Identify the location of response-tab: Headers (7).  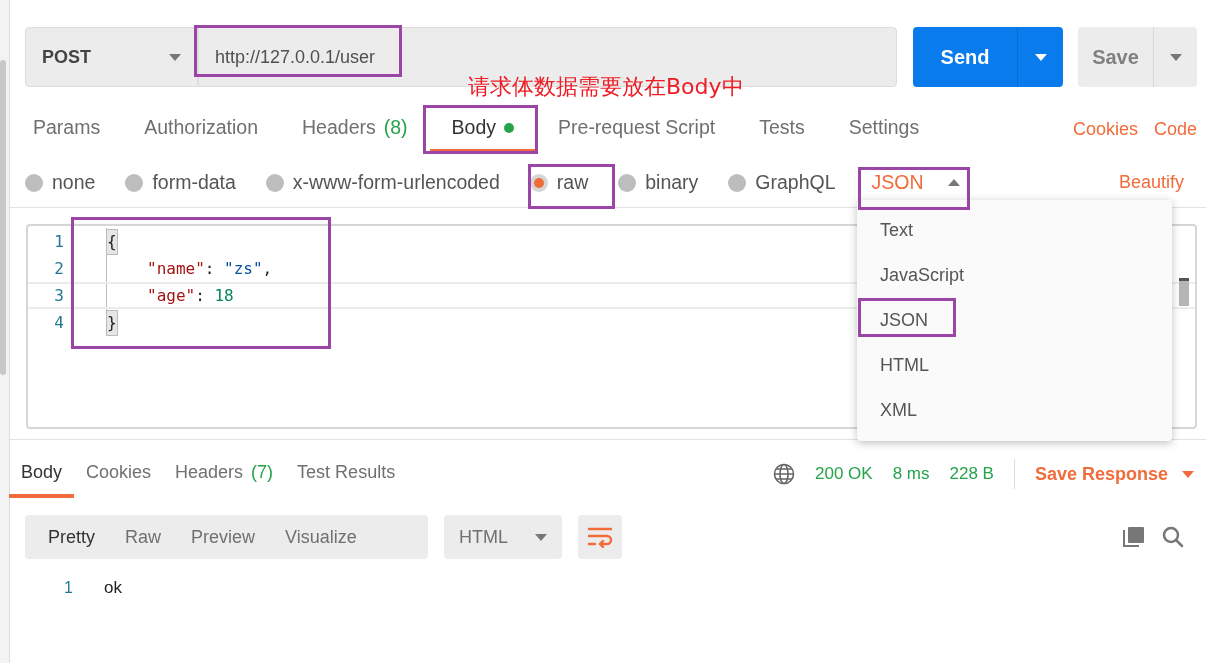
(224, 474).